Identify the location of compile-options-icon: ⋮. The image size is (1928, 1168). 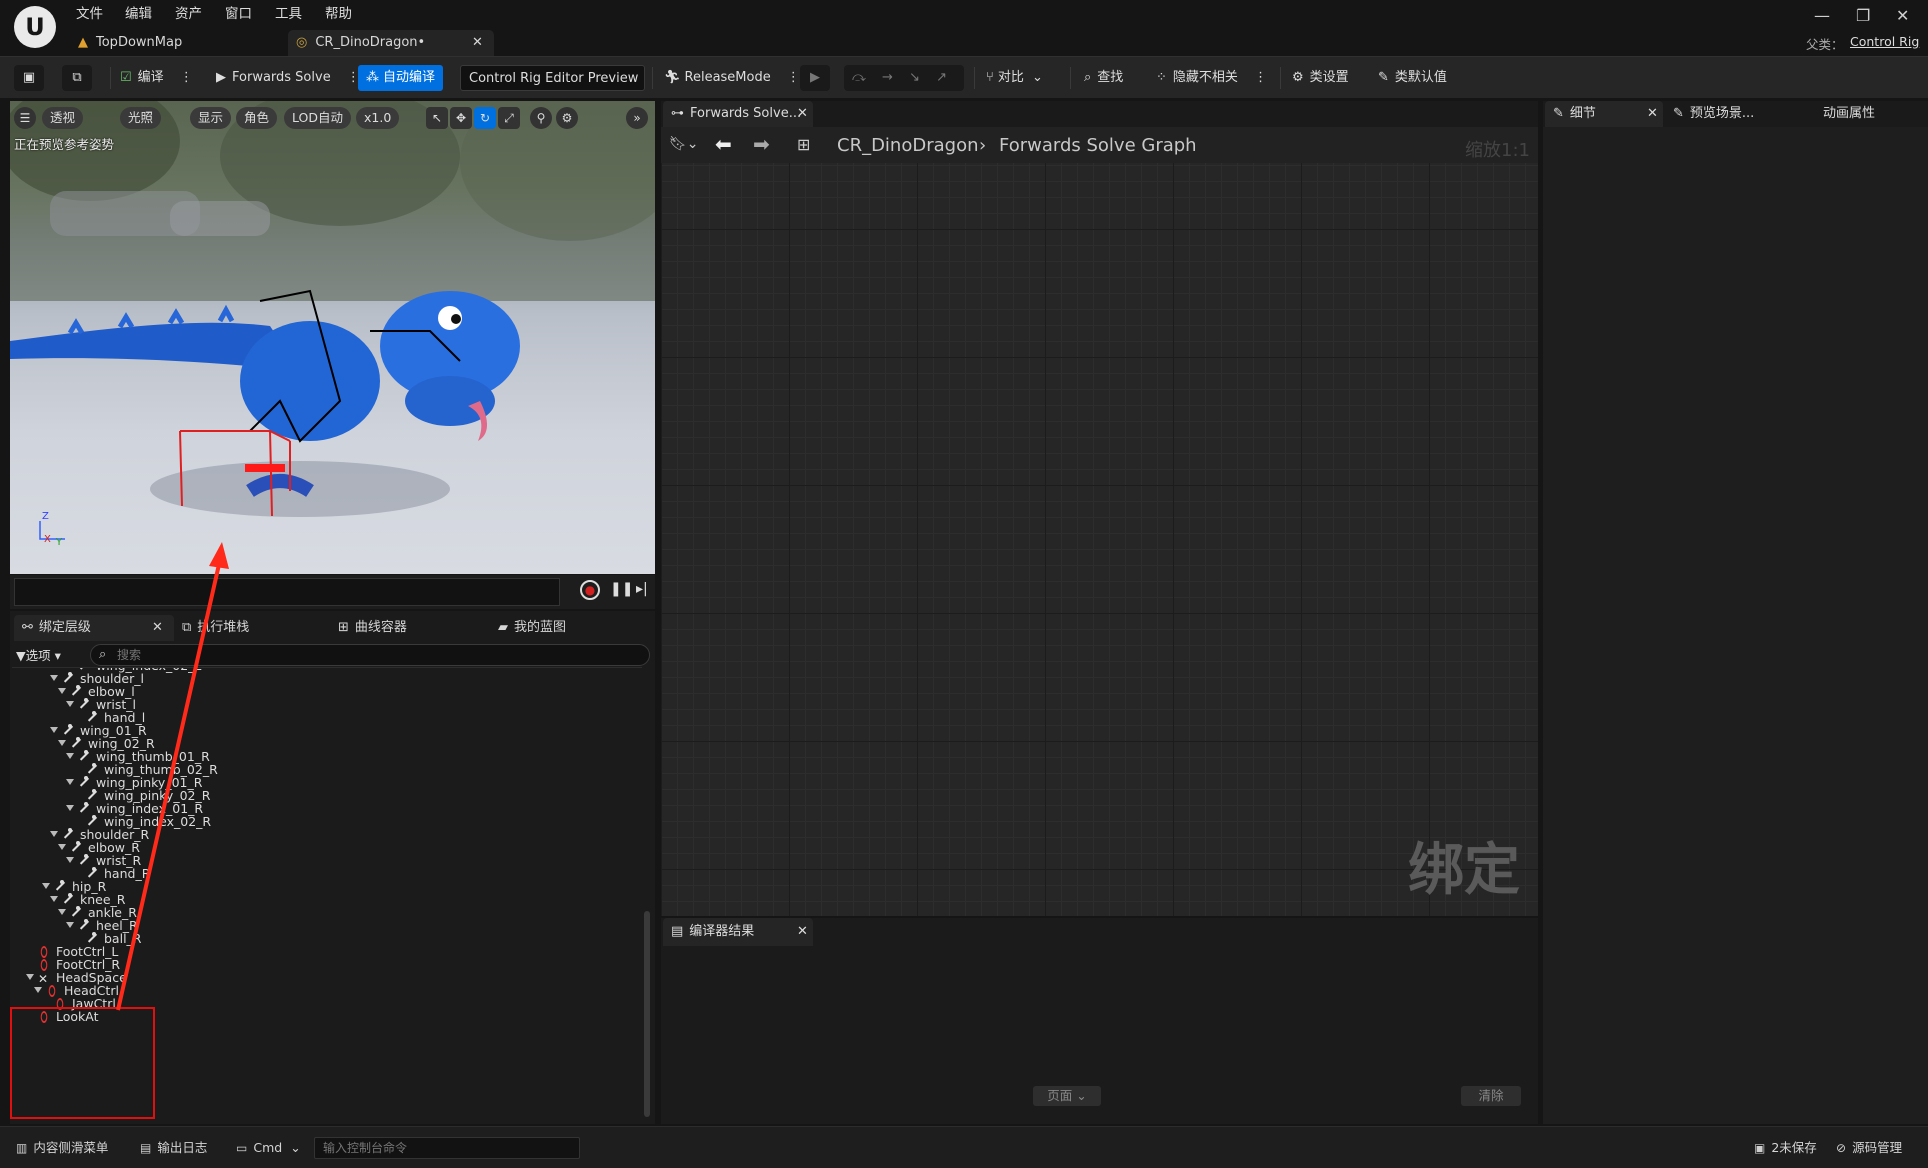
(186, 77).